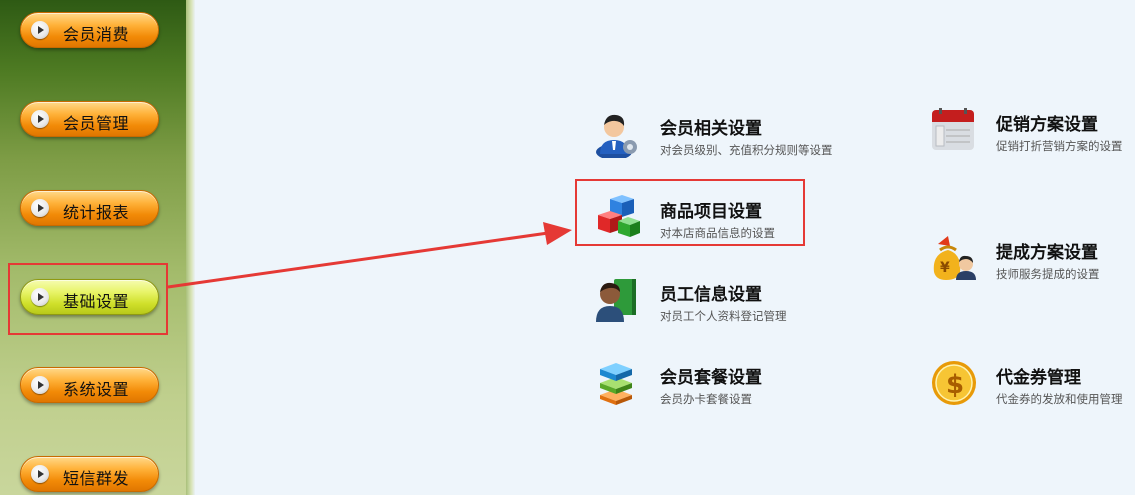 This screenshot has height=495, width=1135. What do you see at coordinates (954, 258) in the screenshot?
I see `money-bag-icon: ¥` at bounding box center [954, 258].